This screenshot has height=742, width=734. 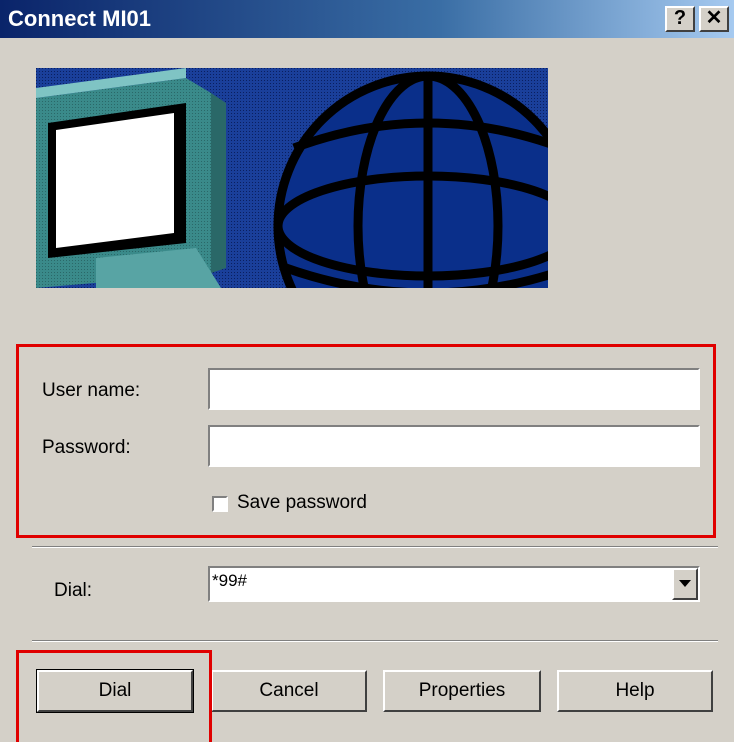 I want to click on cancel-button: Cancel, so click(x=289, y=691).